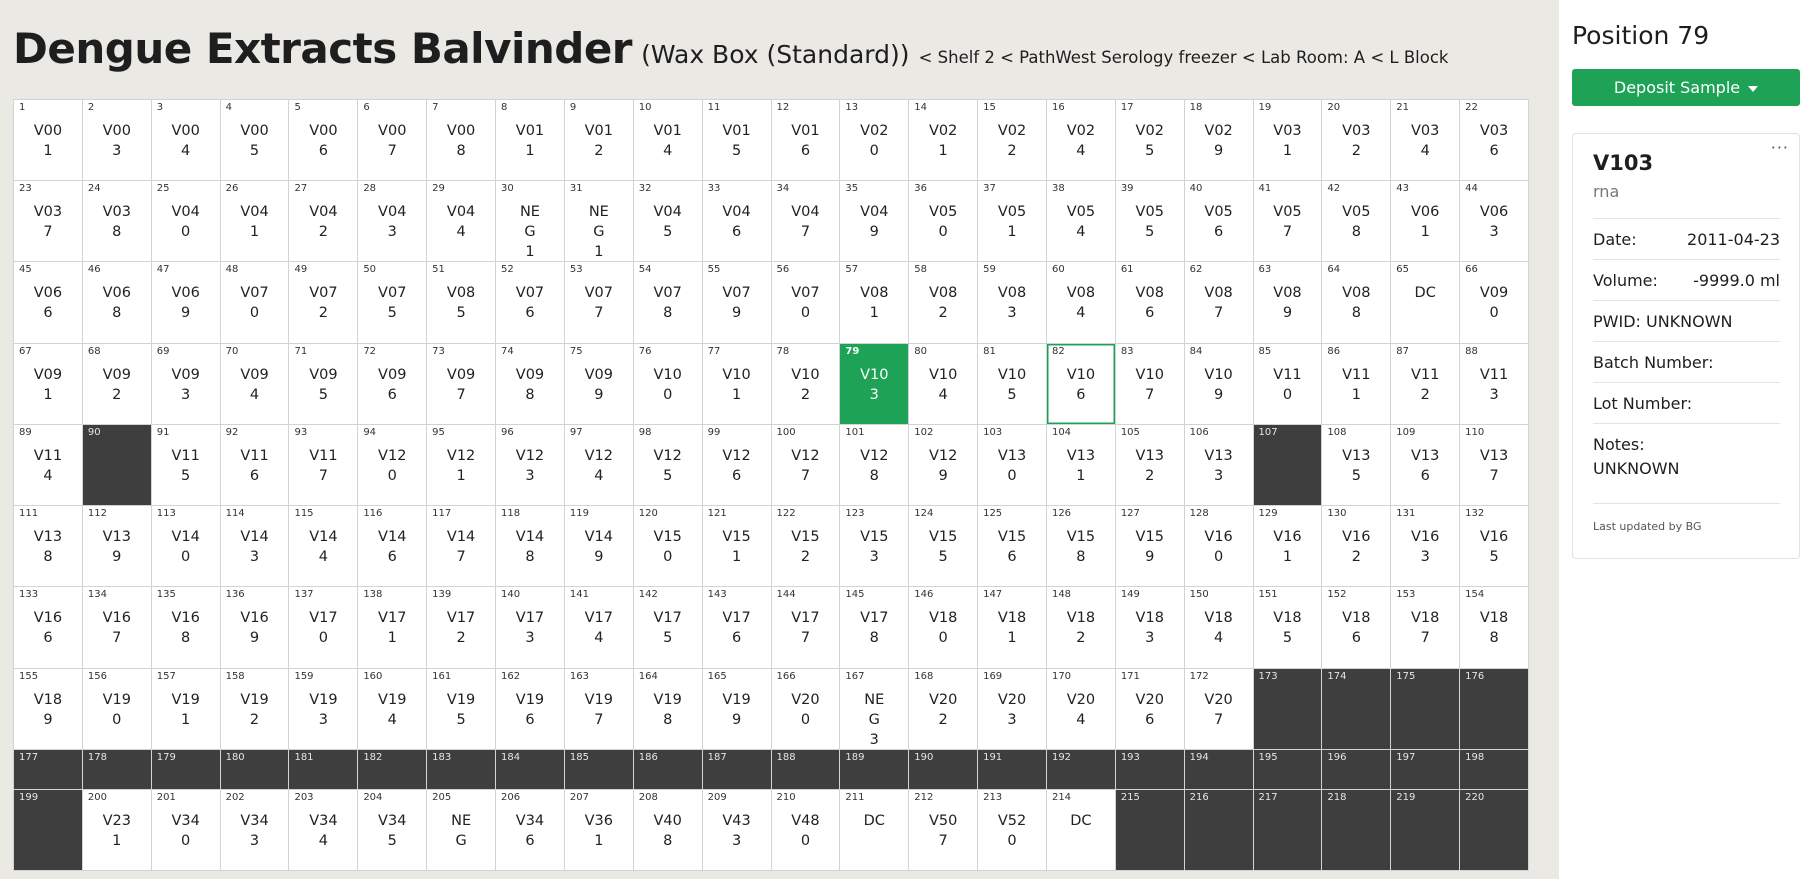 The width and height of the screenshot is (1813, 879). Describe the element at coordinates (736, 302) in the screenshot. I see `sample-cell: 55 V07 9` at that location.